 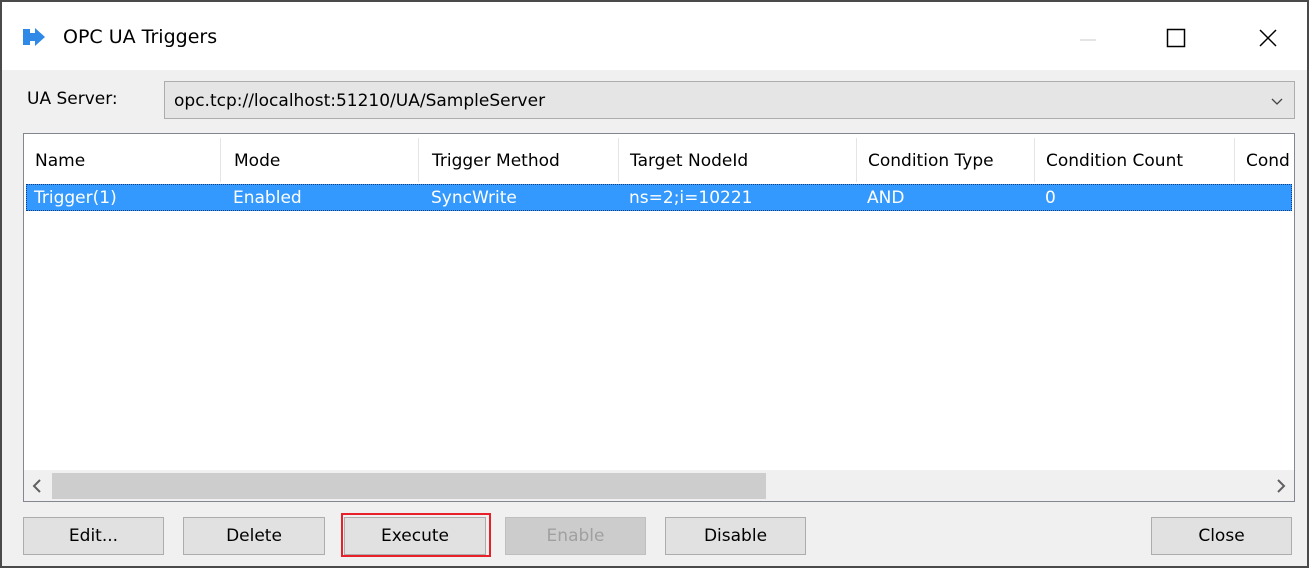 I want to click on minimize-button, so click(x=1088, y=38).